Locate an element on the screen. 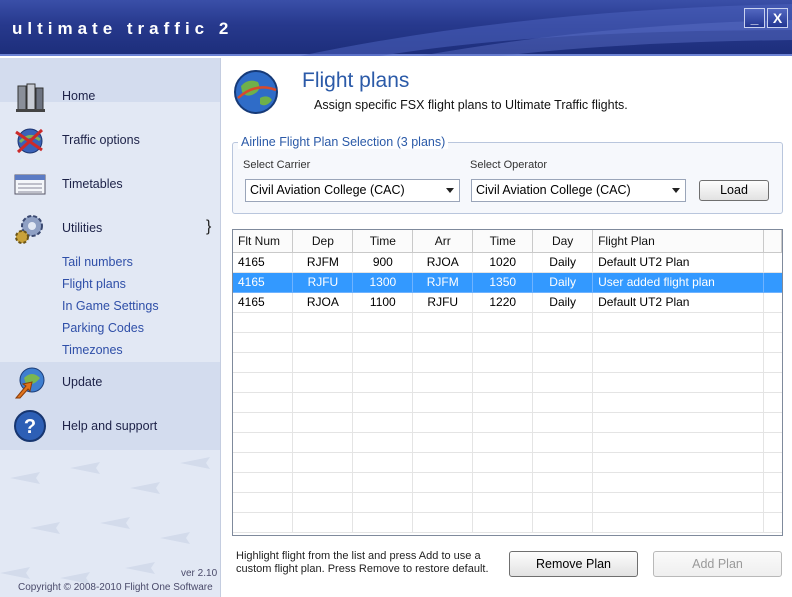 This screenshot has width=792, height=597. table-cell: User added flight plan is located at coordinates (678, 282).